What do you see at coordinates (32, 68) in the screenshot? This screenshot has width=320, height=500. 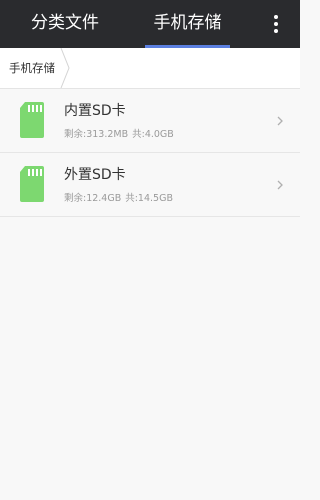 I see `breadcrumb-item-phone-storage: 手机存储` at bounding box center [32, 68].